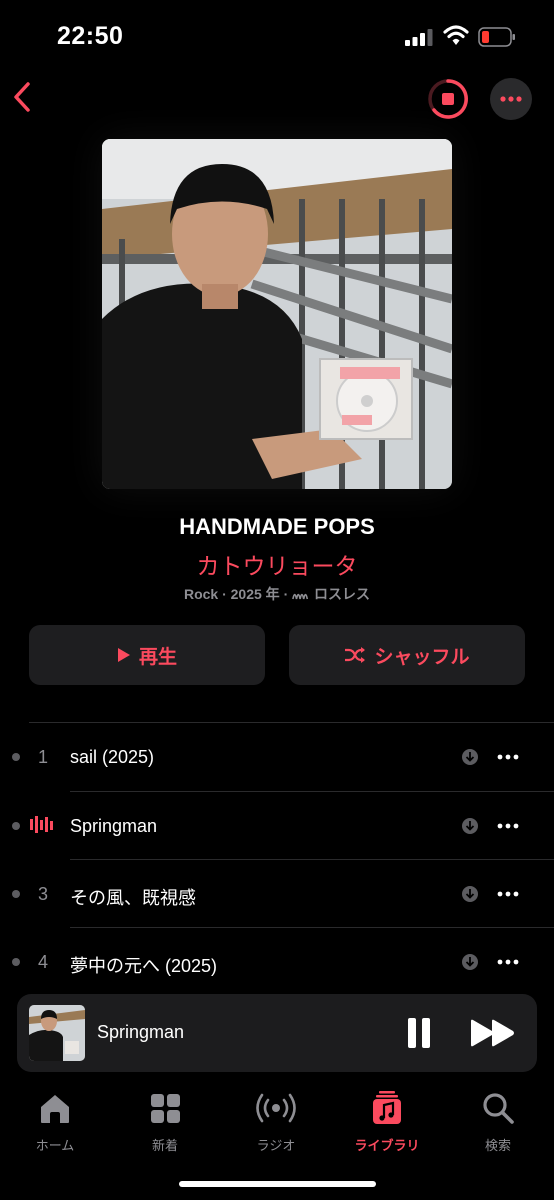 The image size is (554, 1200). What do you see at coordinates (276, 1145) in the screenshot?
I see `tab-label: ラジオ` at bounding box center [276, 1145].